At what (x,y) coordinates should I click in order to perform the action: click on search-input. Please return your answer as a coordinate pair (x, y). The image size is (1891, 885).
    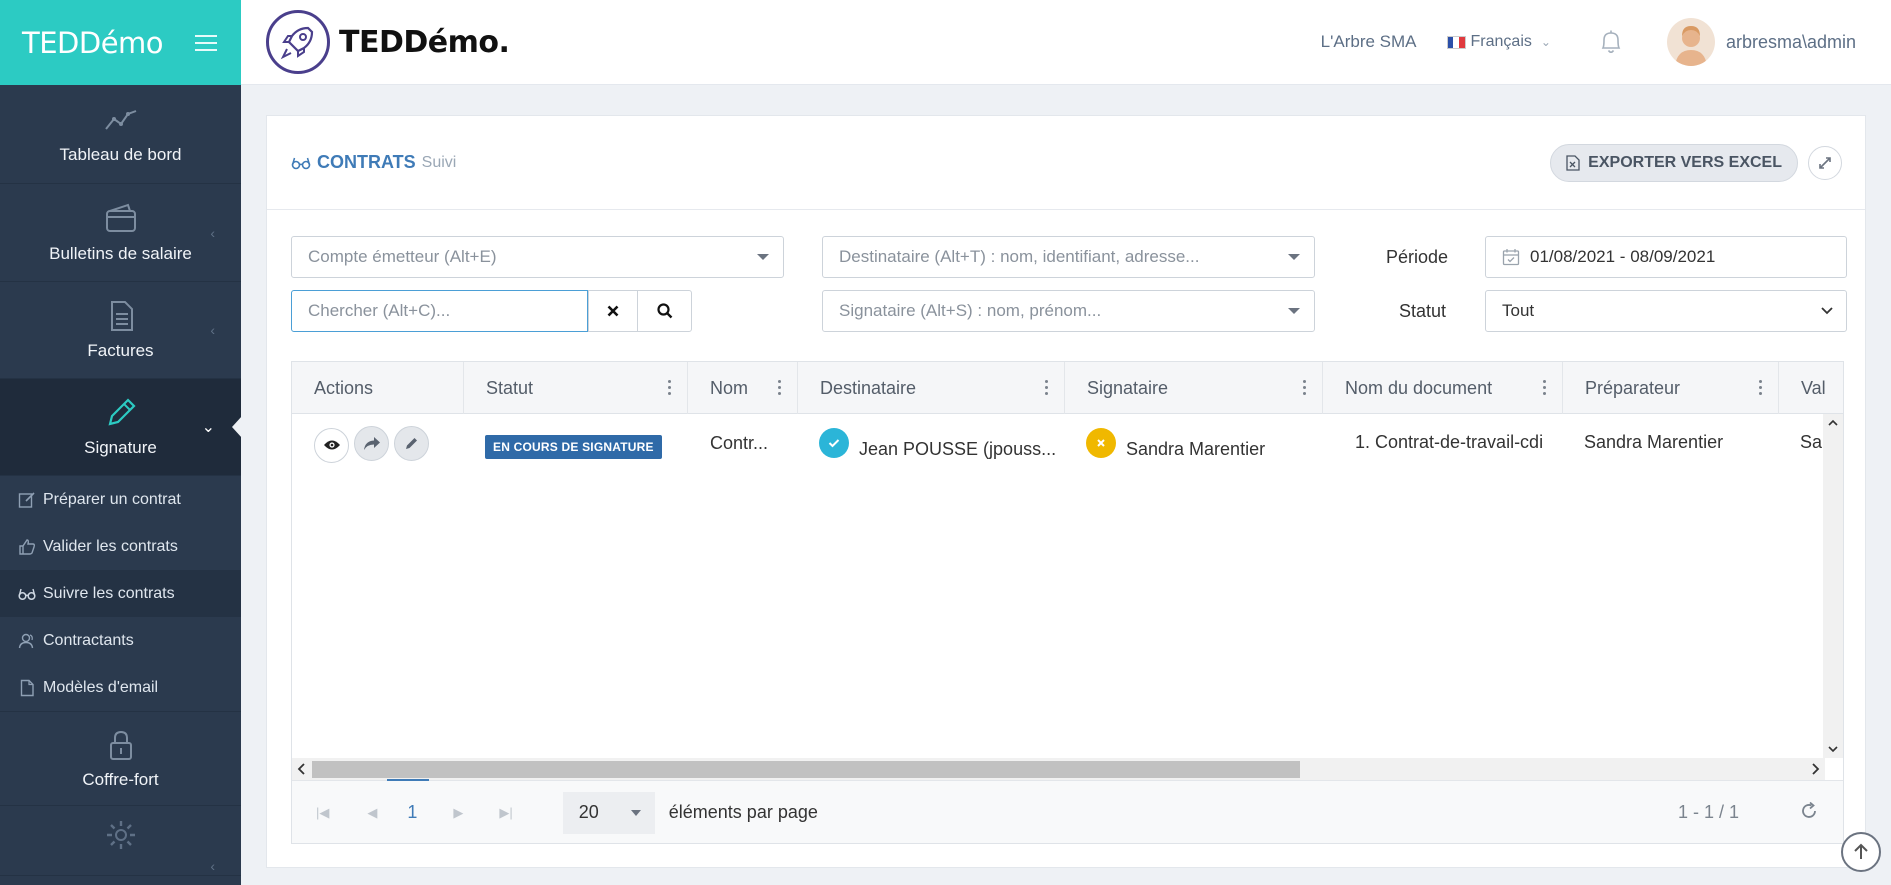
    Looking at the image, I should click on (439, 311).